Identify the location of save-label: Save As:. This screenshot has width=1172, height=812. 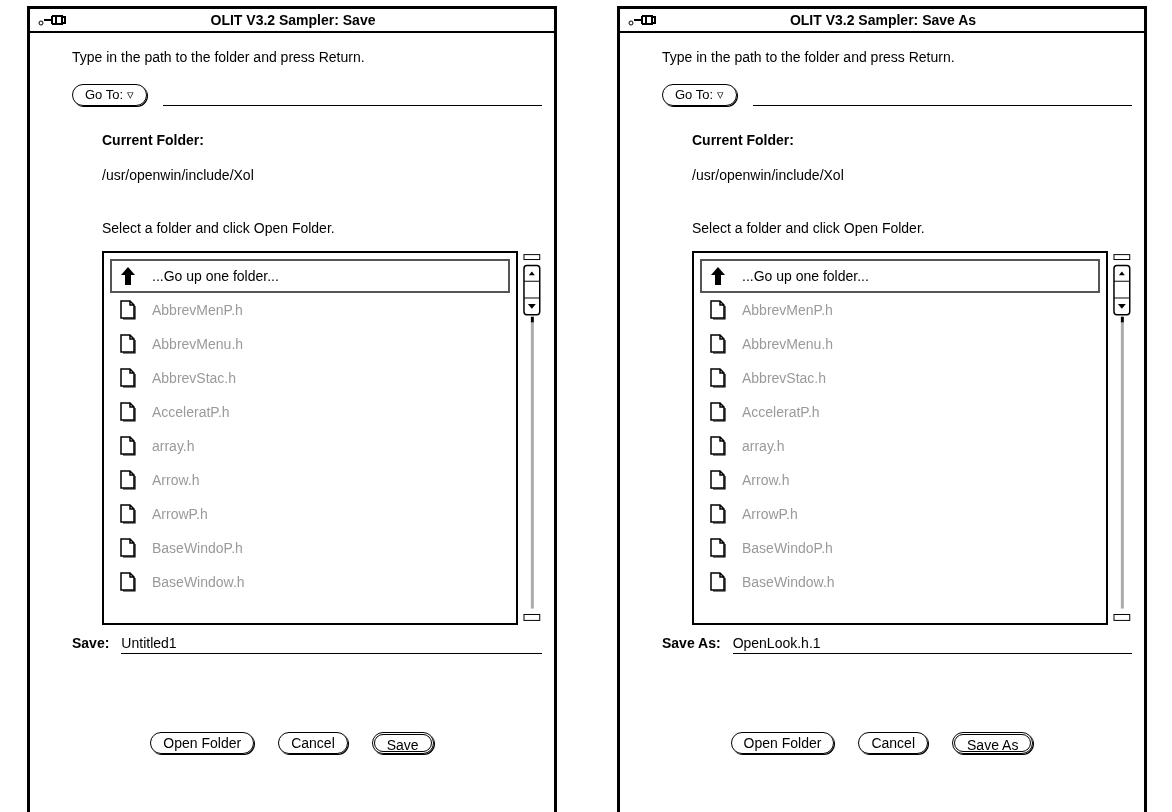
(691, 643).